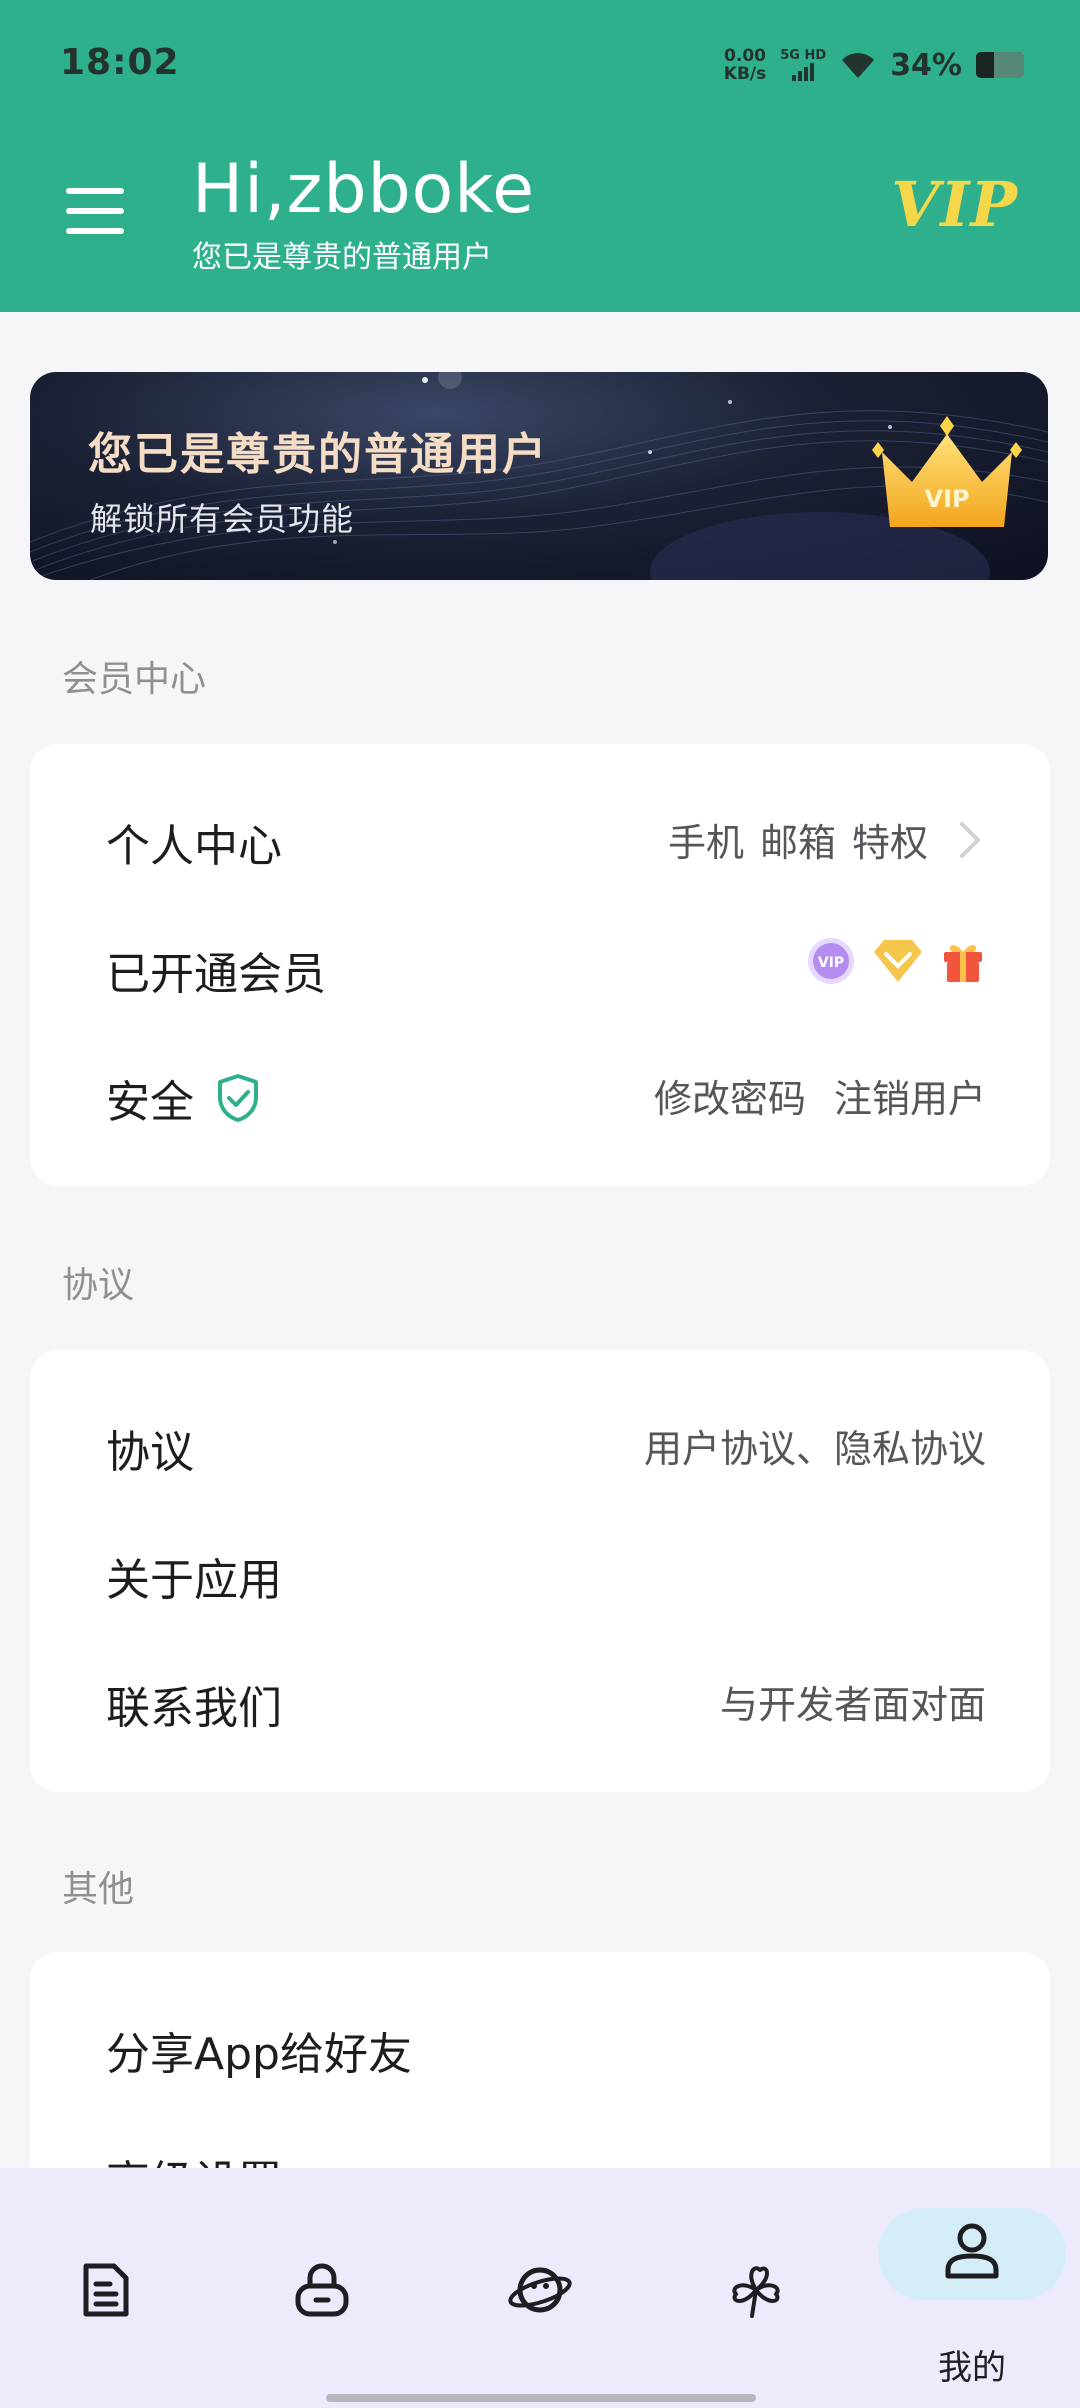 The width and height of the screenshot is (1080, 2408). I want to click on greeting-title: Hi,zbboke, so click(364, 189).